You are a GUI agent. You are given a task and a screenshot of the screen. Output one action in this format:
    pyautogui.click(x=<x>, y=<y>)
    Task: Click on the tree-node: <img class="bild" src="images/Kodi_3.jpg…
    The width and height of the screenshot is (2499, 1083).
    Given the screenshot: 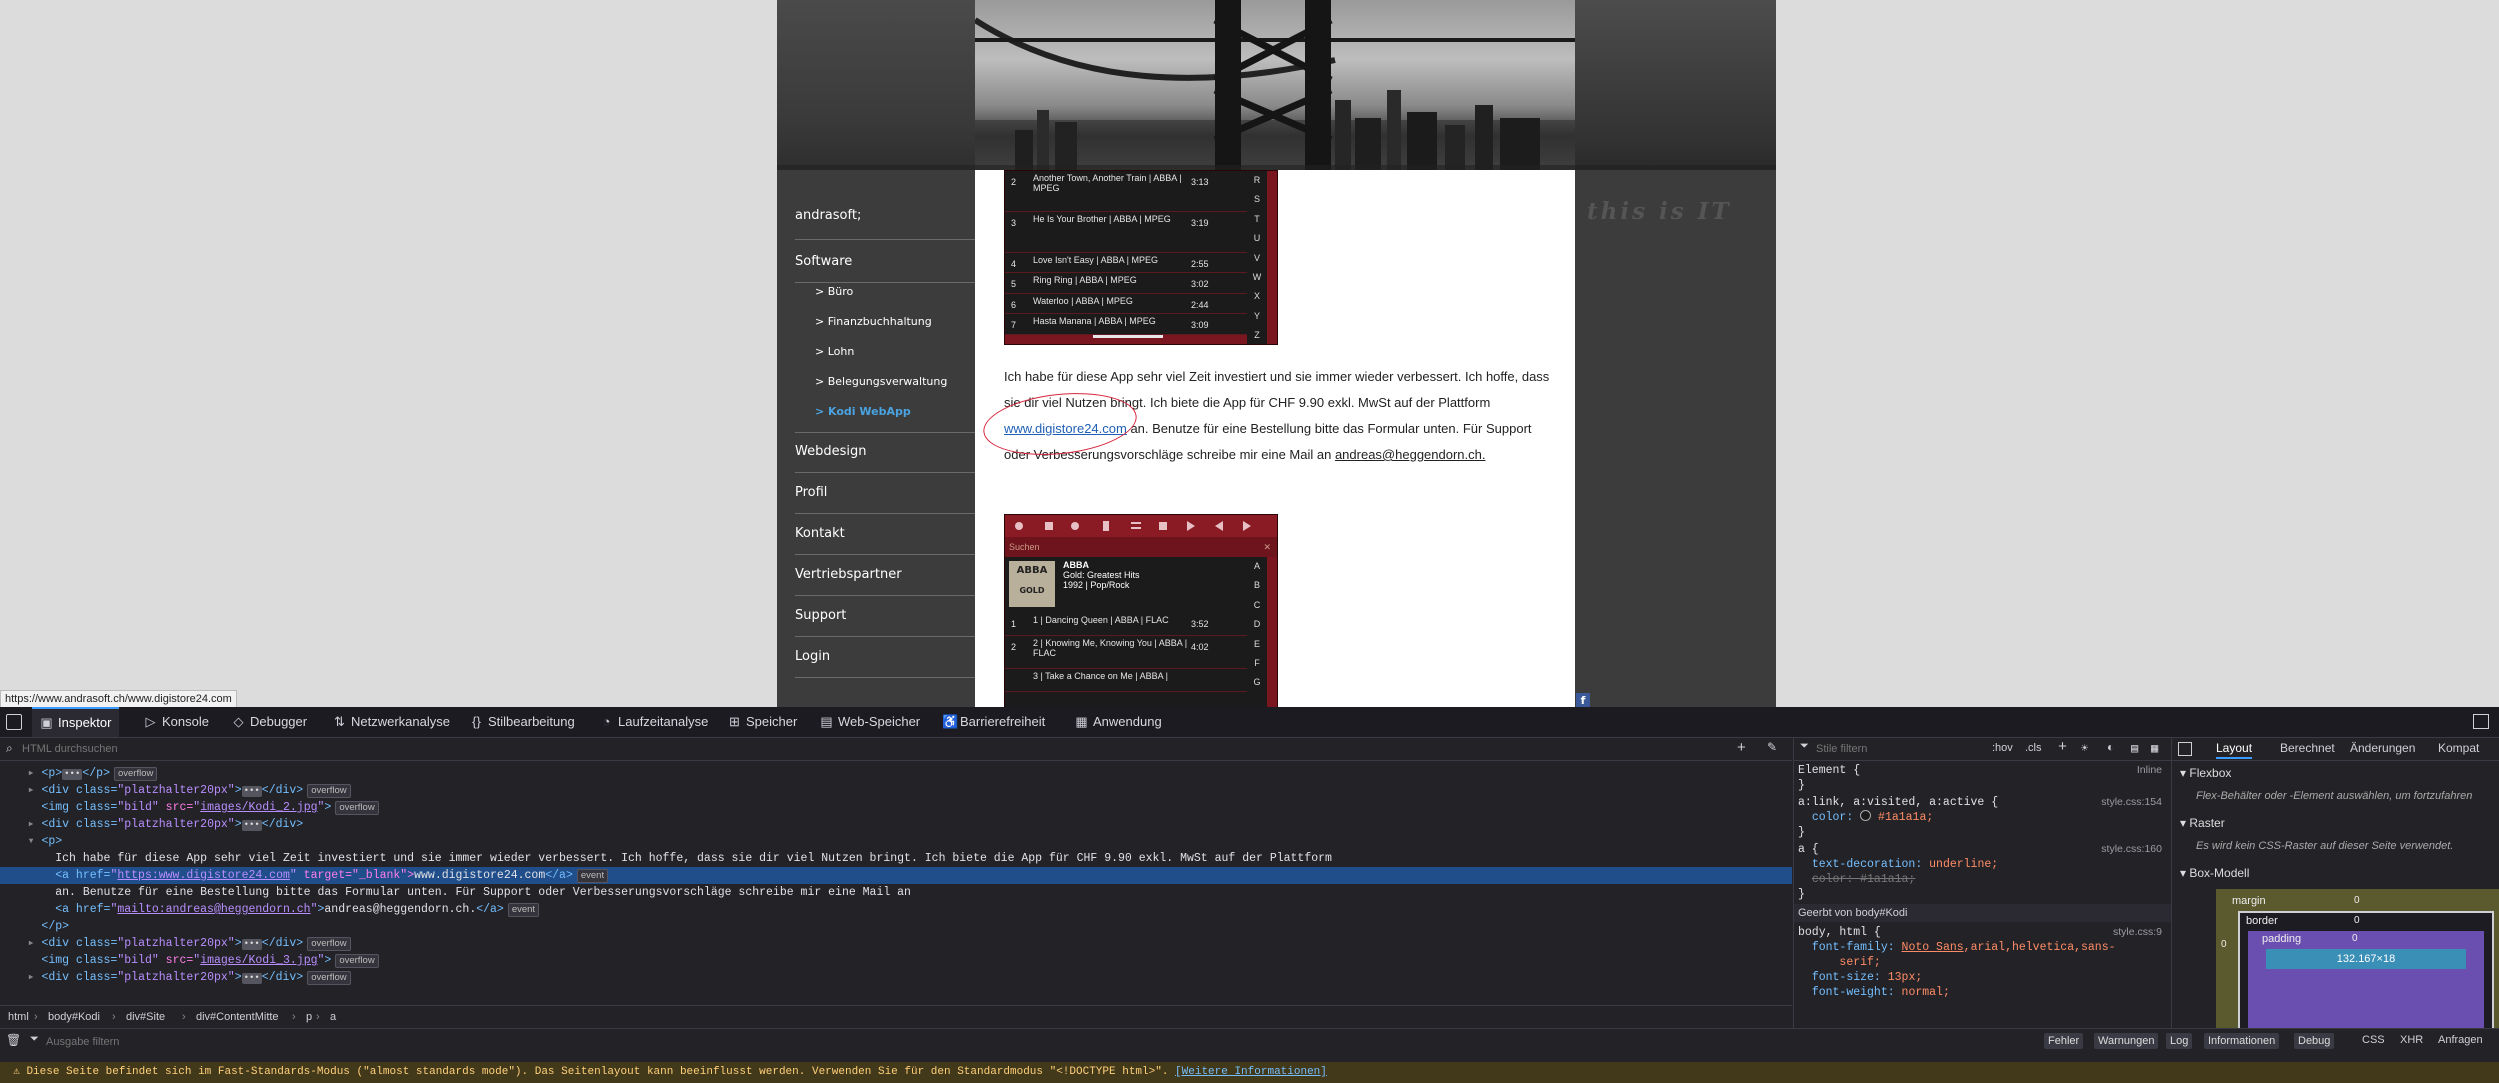 What is the action you would take?
    pyautogui.click(x=896, y=960)
    